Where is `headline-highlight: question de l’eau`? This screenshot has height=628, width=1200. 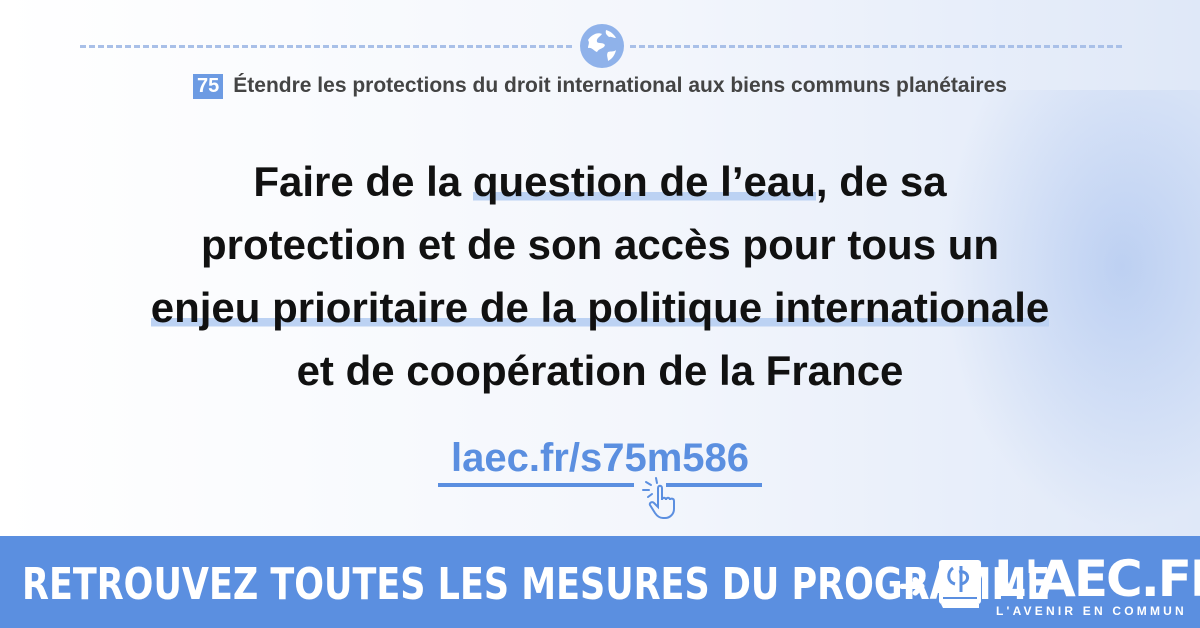 headline-highlight: question de l’eau is located at coordinates (644, 181).